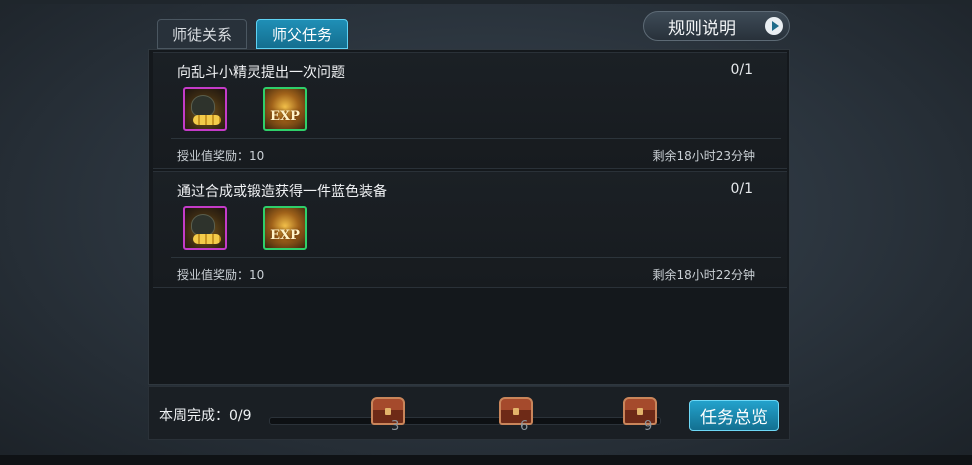 The width and height of the screenshot is (972, 465). I want to click on weekly-progress-bar: 本周完成：0/9 3 6 9 任务总览, so click(469, 413).